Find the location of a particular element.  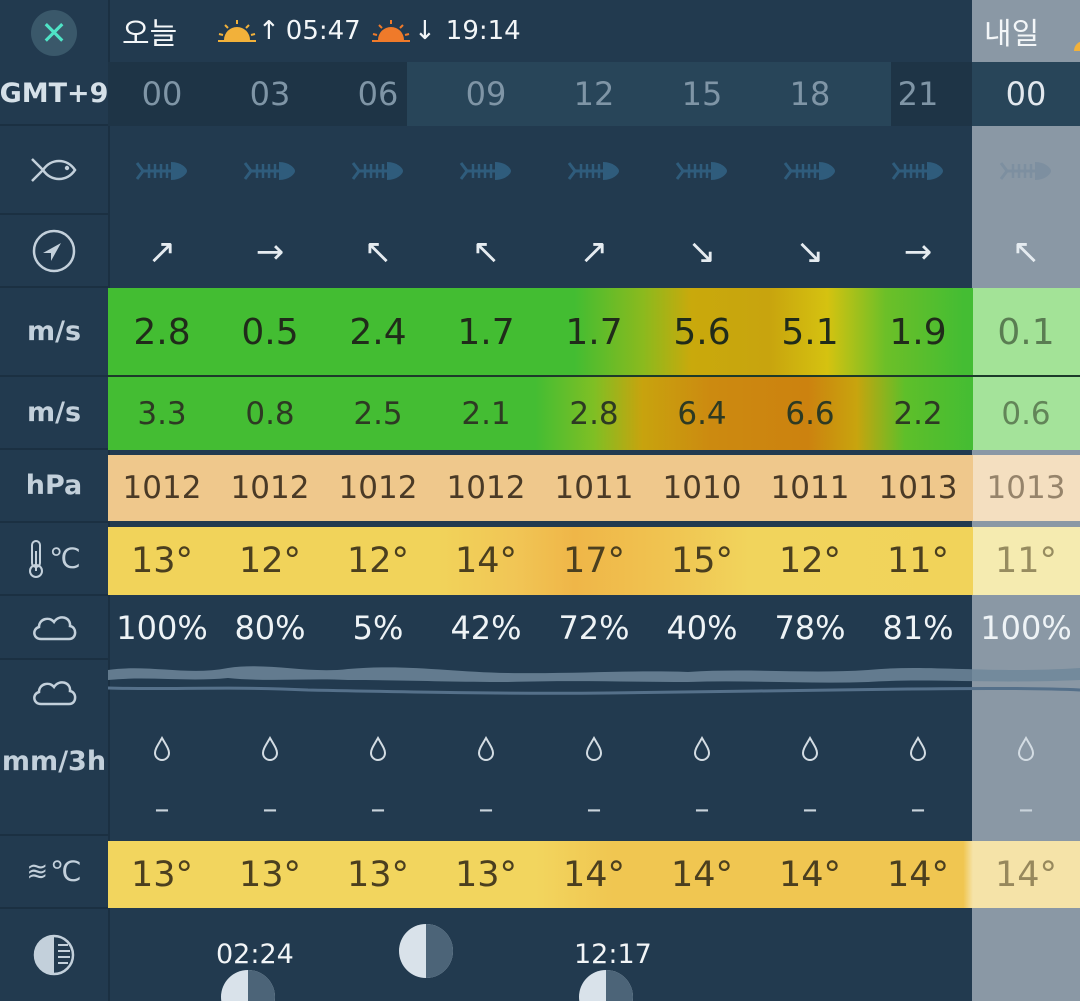

temperature-cell: 12° is located at coordinates (378, 561).